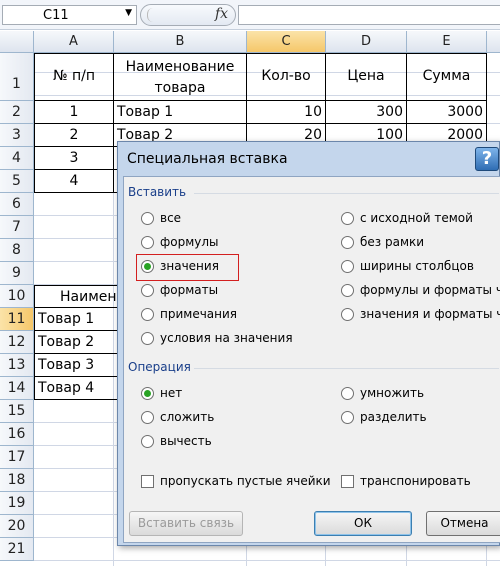 The height and width of the screenshot is (566, 500). I want to click on table-cell: 4, so click(74, 181).